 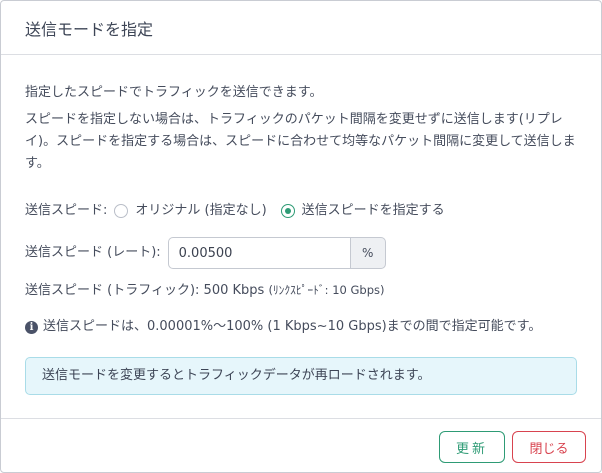 I want to click on traffic-label: 送信スピード (トラフィック):, so click(x=112, y=290).